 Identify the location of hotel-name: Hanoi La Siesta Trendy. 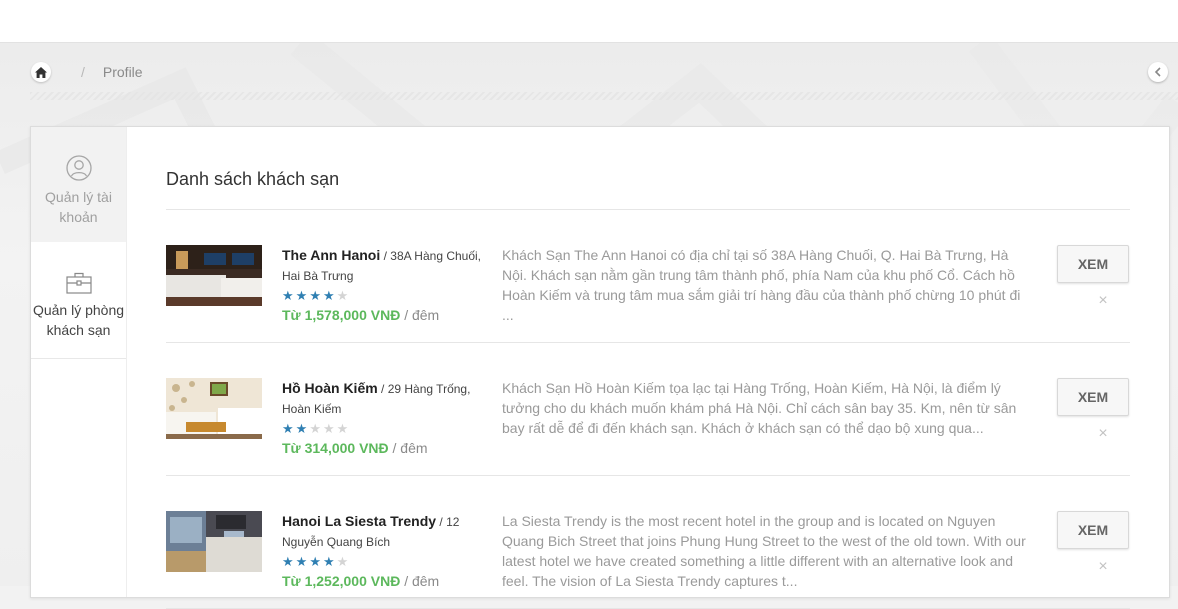
(359, 521).